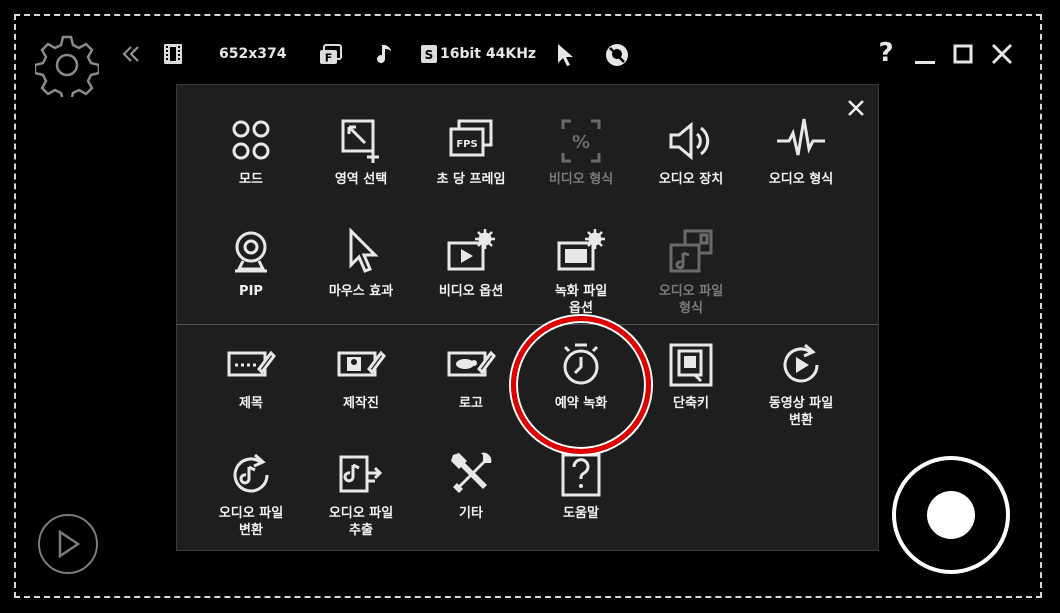  I want to click on music-note-icon, so click(384, 55).